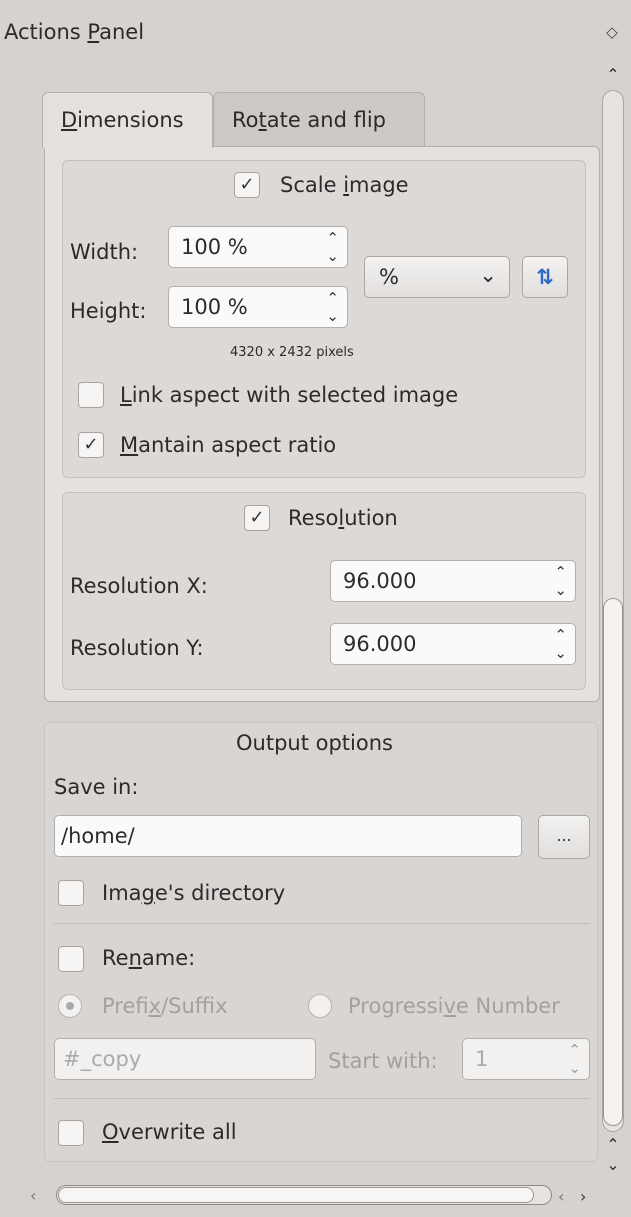 Image resolution: width=631 pixels, height=1217 pixels. I want to click on label-text: Re, so click(115, 958).